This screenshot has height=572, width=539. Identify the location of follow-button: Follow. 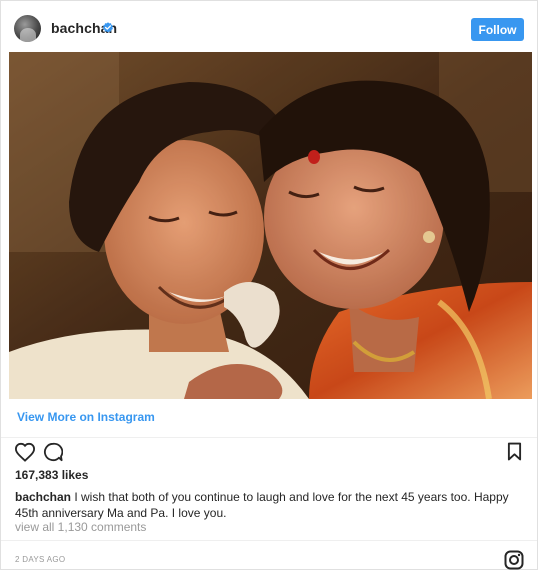
(497, 29).